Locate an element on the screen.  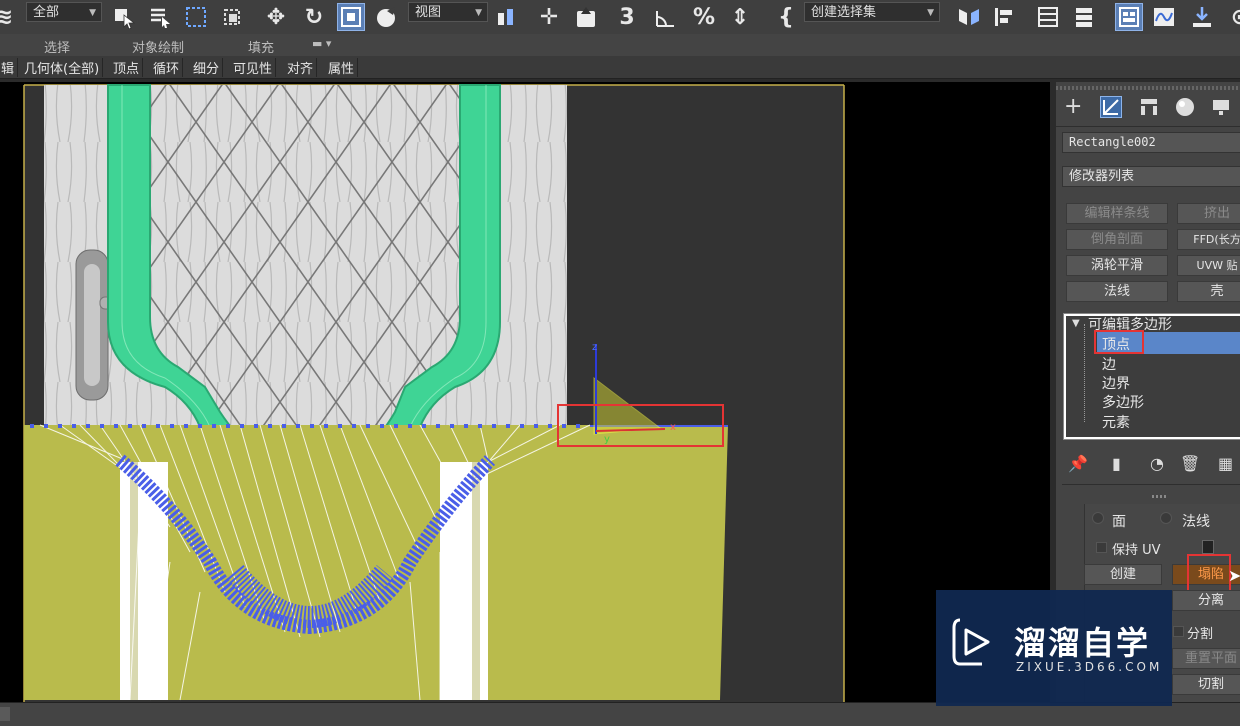
layer-manager-icon is located at coordinates (1084, 17).